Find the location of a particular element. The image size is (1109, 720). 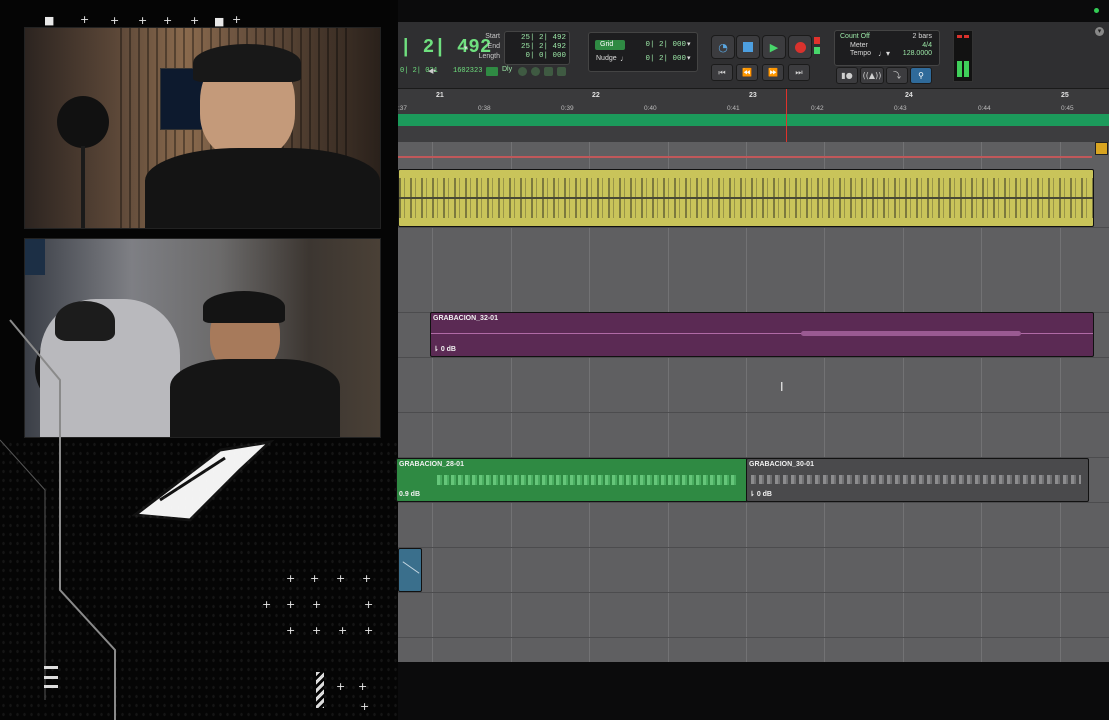

level-meter is located at coordinates (963, 56).